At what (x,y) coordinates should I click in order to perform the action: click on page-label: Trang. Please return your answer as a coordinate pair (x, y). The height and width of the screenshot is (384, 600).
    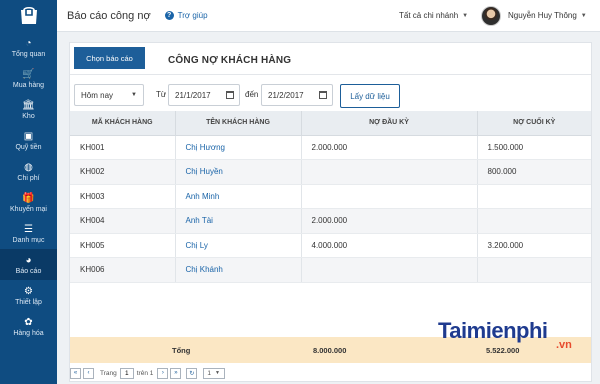
    Looking at the image, I should click on (108, 373).